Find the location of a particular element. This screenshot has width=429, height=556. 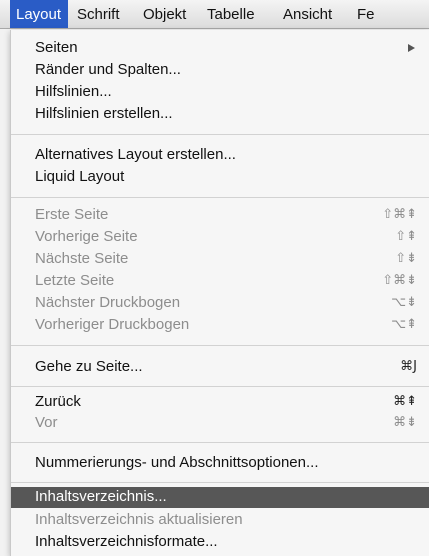

menu-item-label: Liquid Layout is located at coordinates (80, 176).